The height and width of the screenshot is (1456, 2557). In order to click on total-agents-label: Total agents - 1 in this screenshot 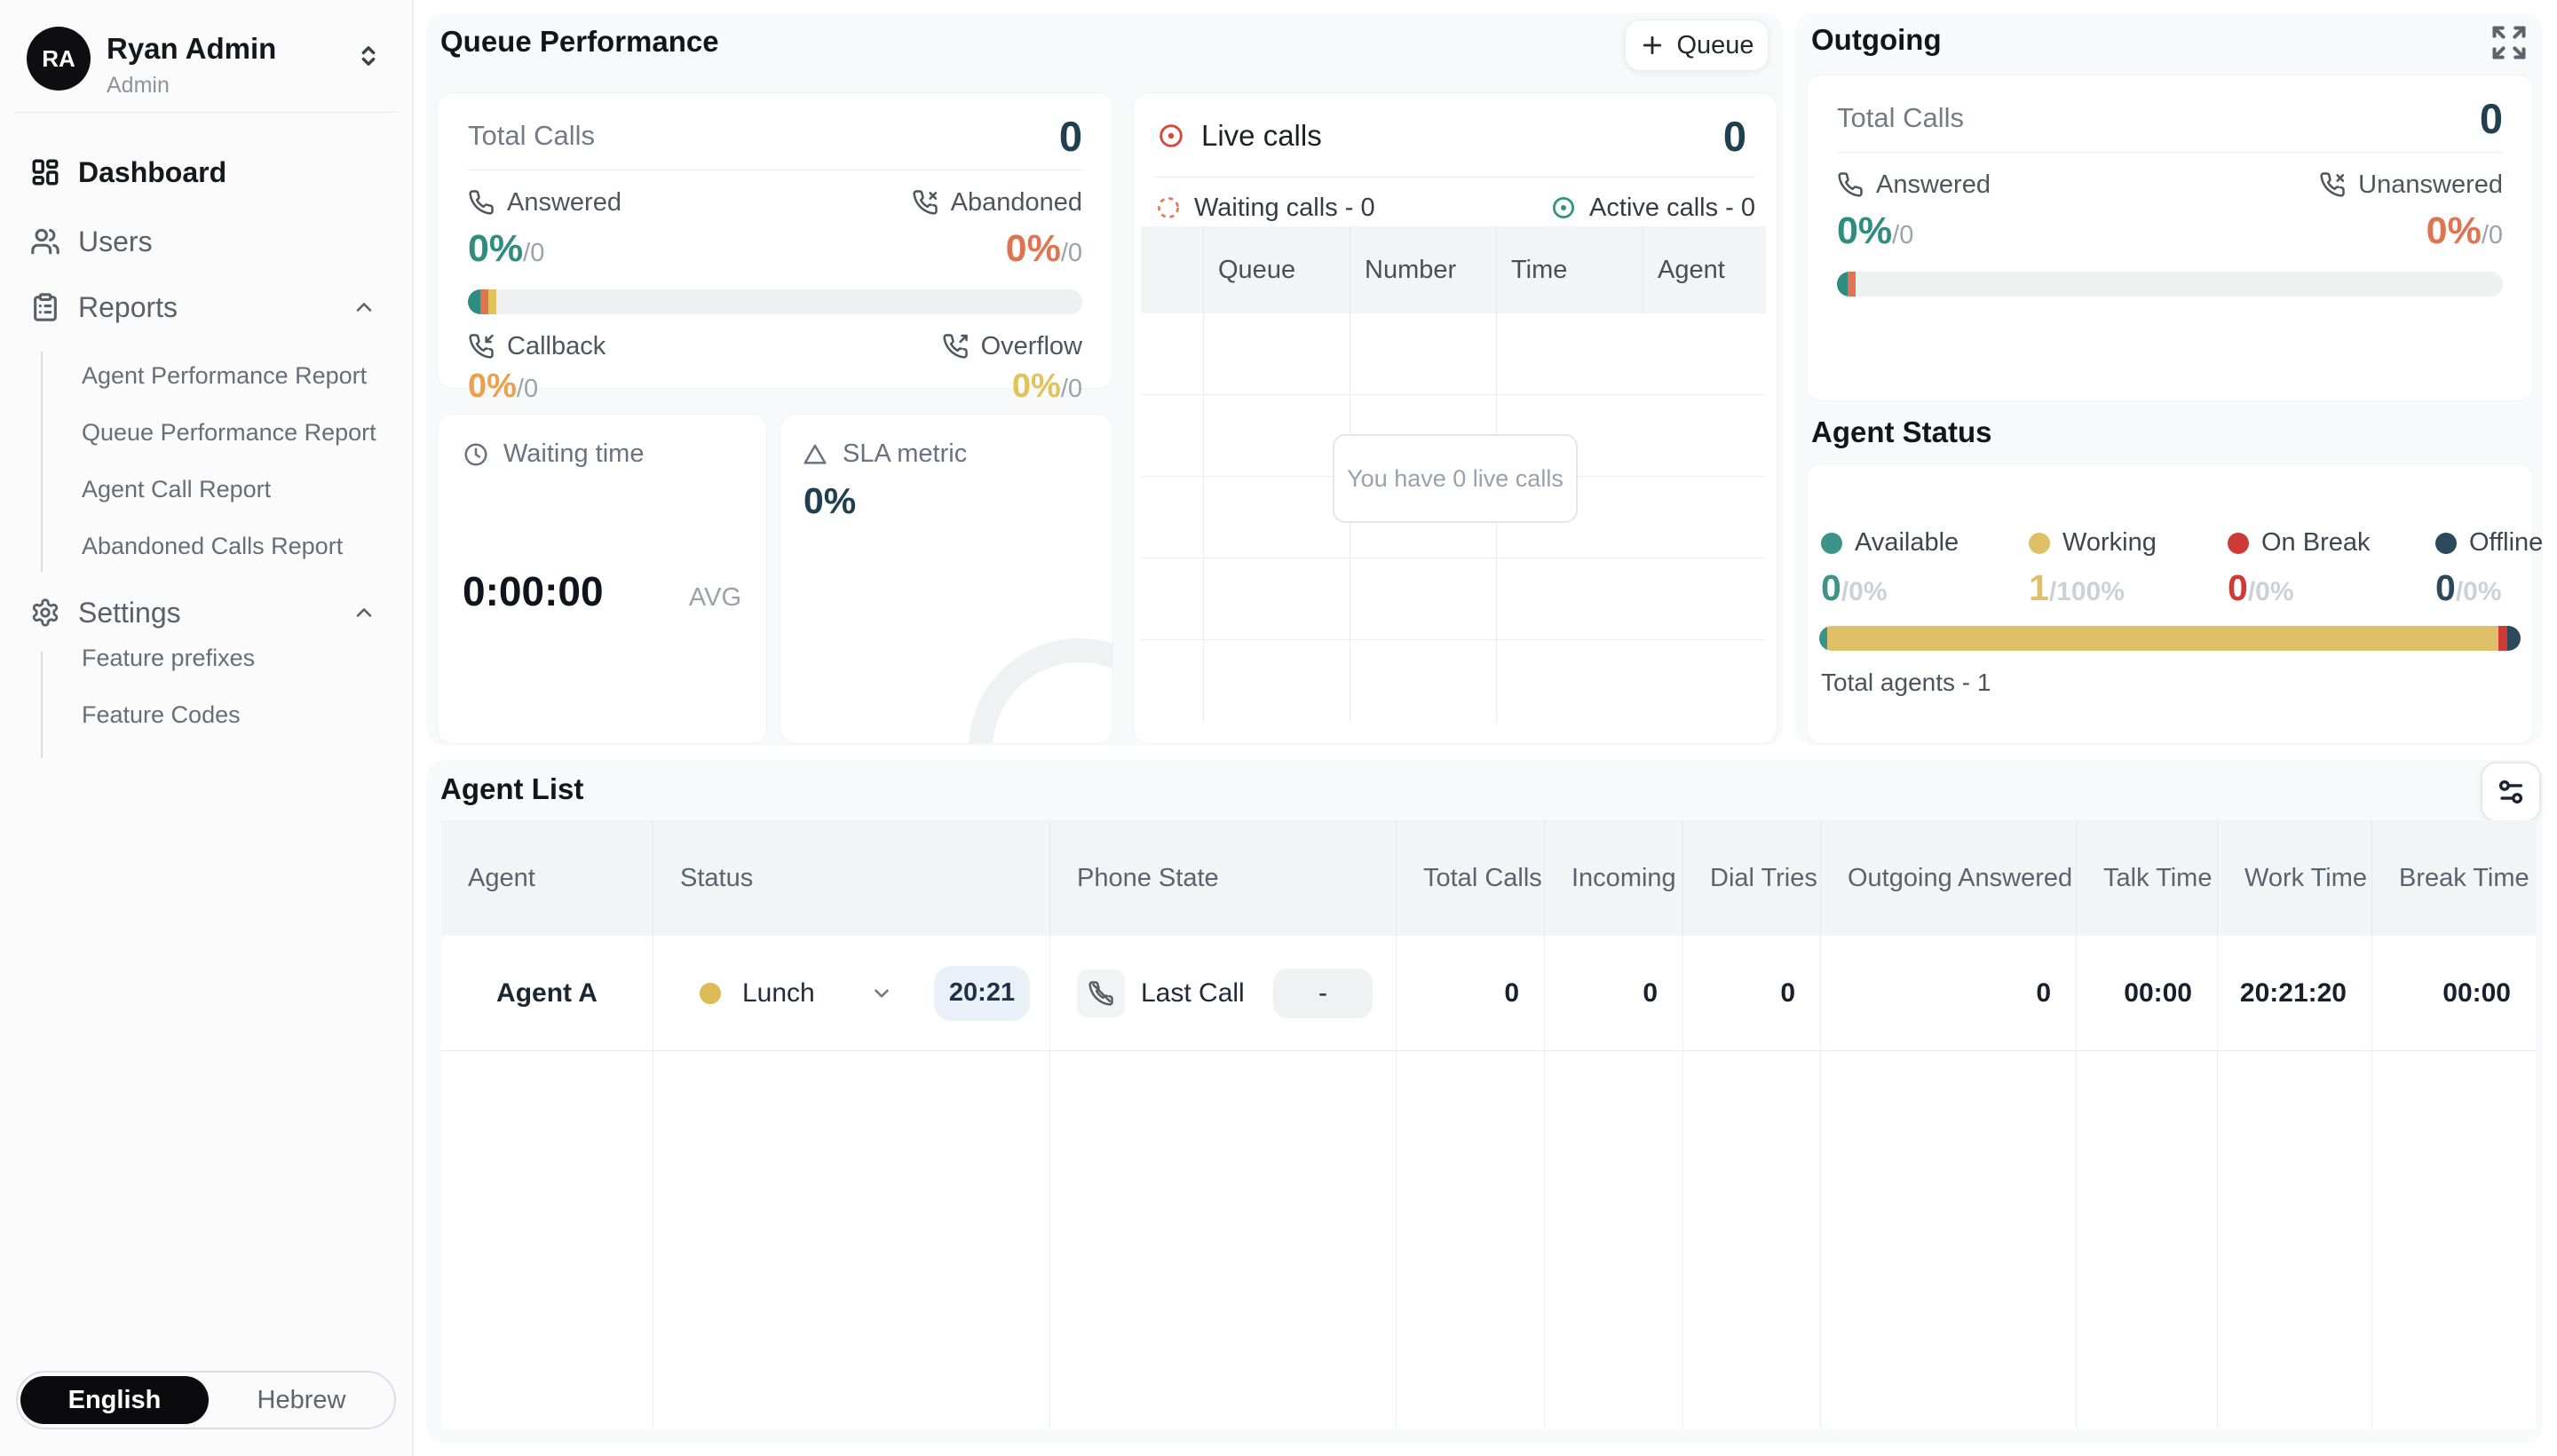, I will do `click(1906, 682)`.